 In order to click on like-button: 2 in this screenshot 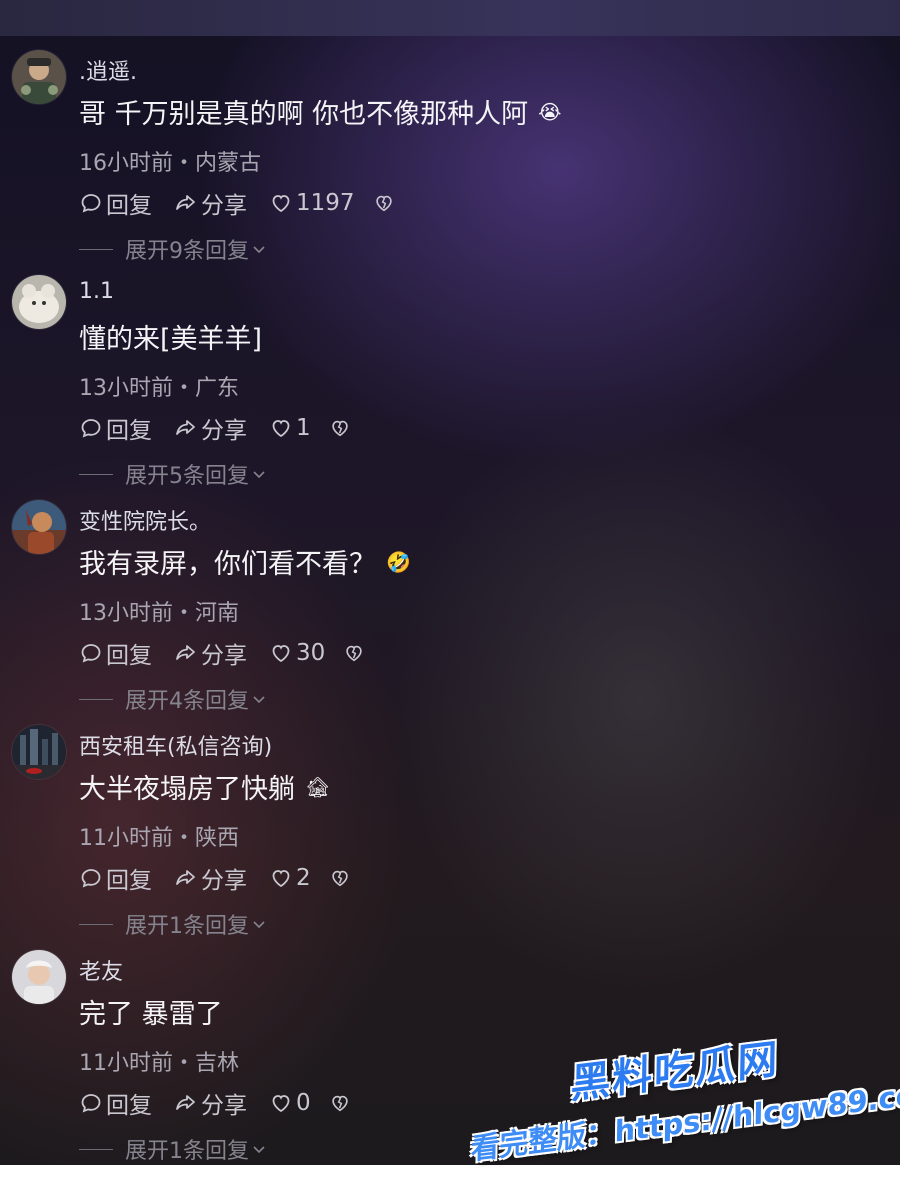, I will do `click(290, 878)`.